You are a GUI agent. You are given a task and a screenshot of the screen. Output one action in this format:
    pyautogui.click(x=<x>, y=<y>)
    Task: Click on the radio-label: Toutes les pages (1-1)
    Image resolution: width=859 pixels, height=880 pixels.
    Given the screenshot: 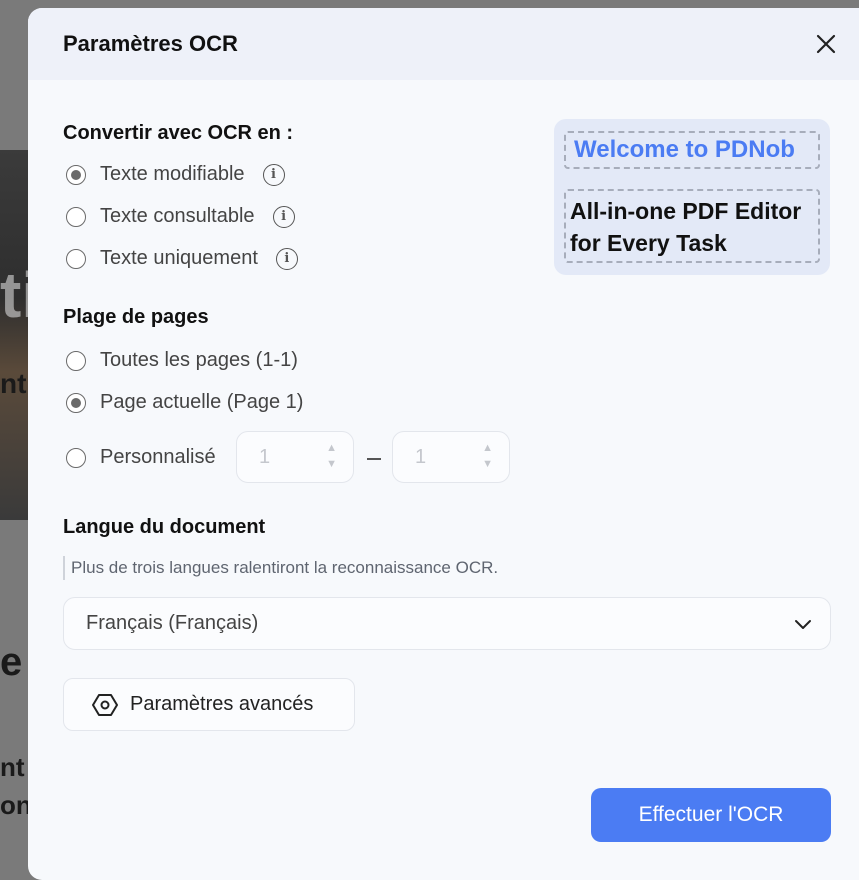 What is the action you would take?
    pyautogui.click(x=199, y=360)
    